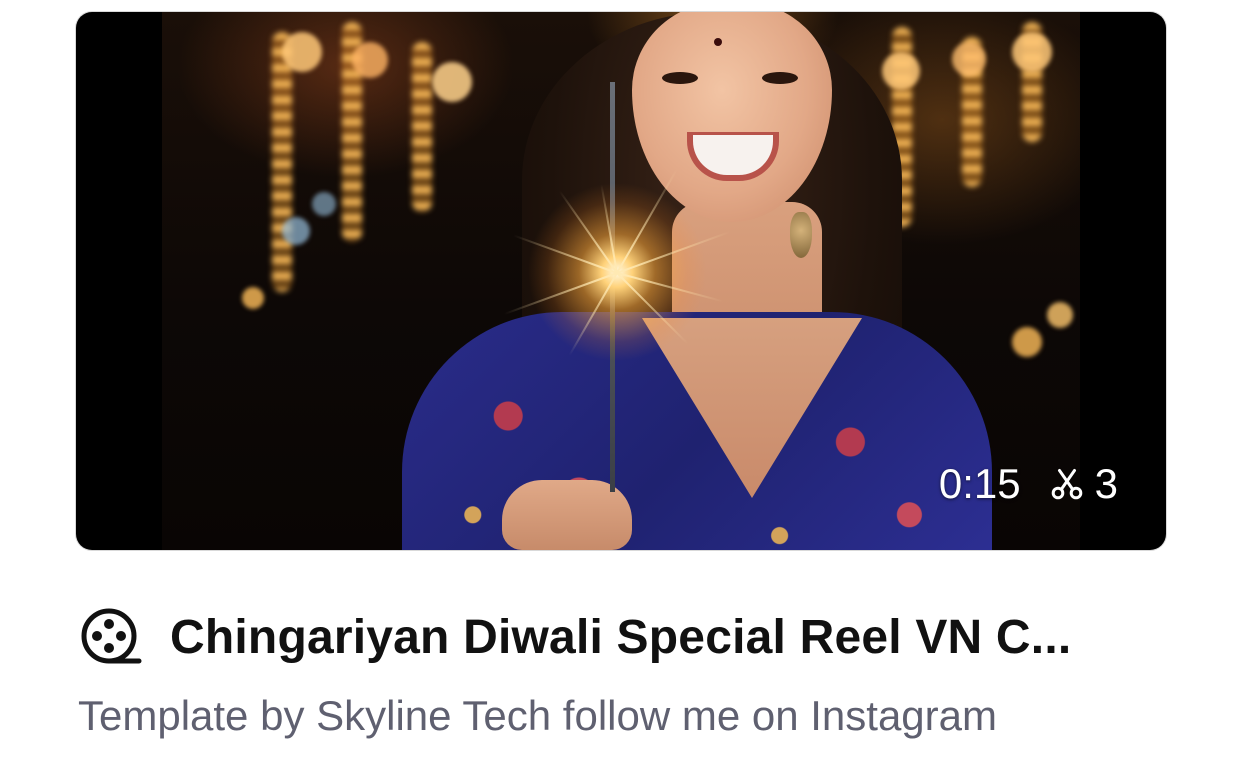 The image size is (1242, 764). Describe the element at coordinates (1028, 484) in the screenshot. I see `thumbnail-meta: 0:15 3` at that location.